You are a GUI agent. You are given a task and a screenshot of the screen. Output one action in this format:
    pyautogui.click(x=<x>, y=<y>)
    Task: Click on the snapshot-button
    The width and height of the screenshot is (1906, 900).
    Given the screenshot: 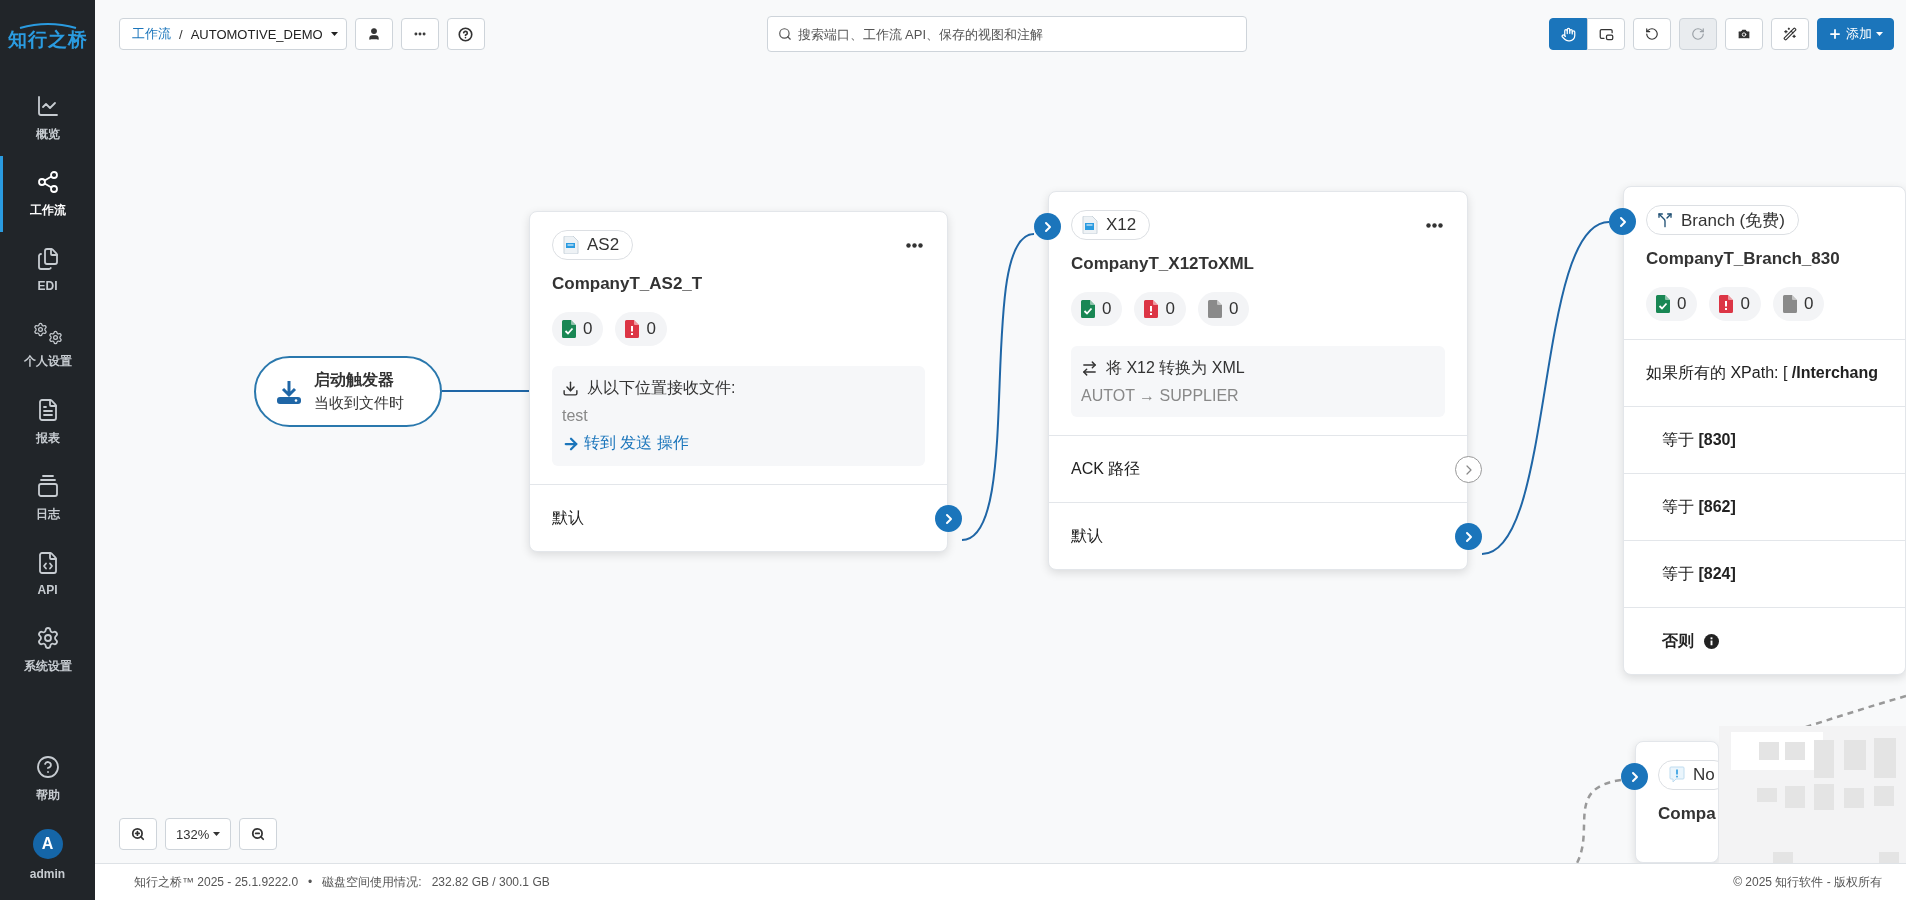 What is the action you would take?
    pyautogui.click(x=1744, y=34)
    